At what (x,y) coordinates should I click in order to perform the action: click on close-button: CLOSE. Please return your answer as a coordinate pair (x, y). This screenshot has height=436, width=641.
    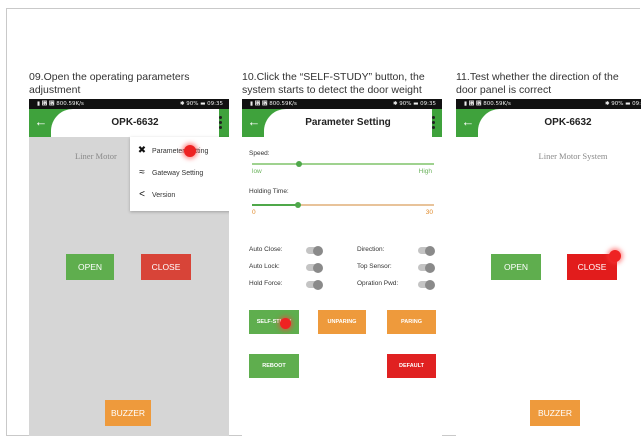
    Looking at the image, I should click on (166, 267).